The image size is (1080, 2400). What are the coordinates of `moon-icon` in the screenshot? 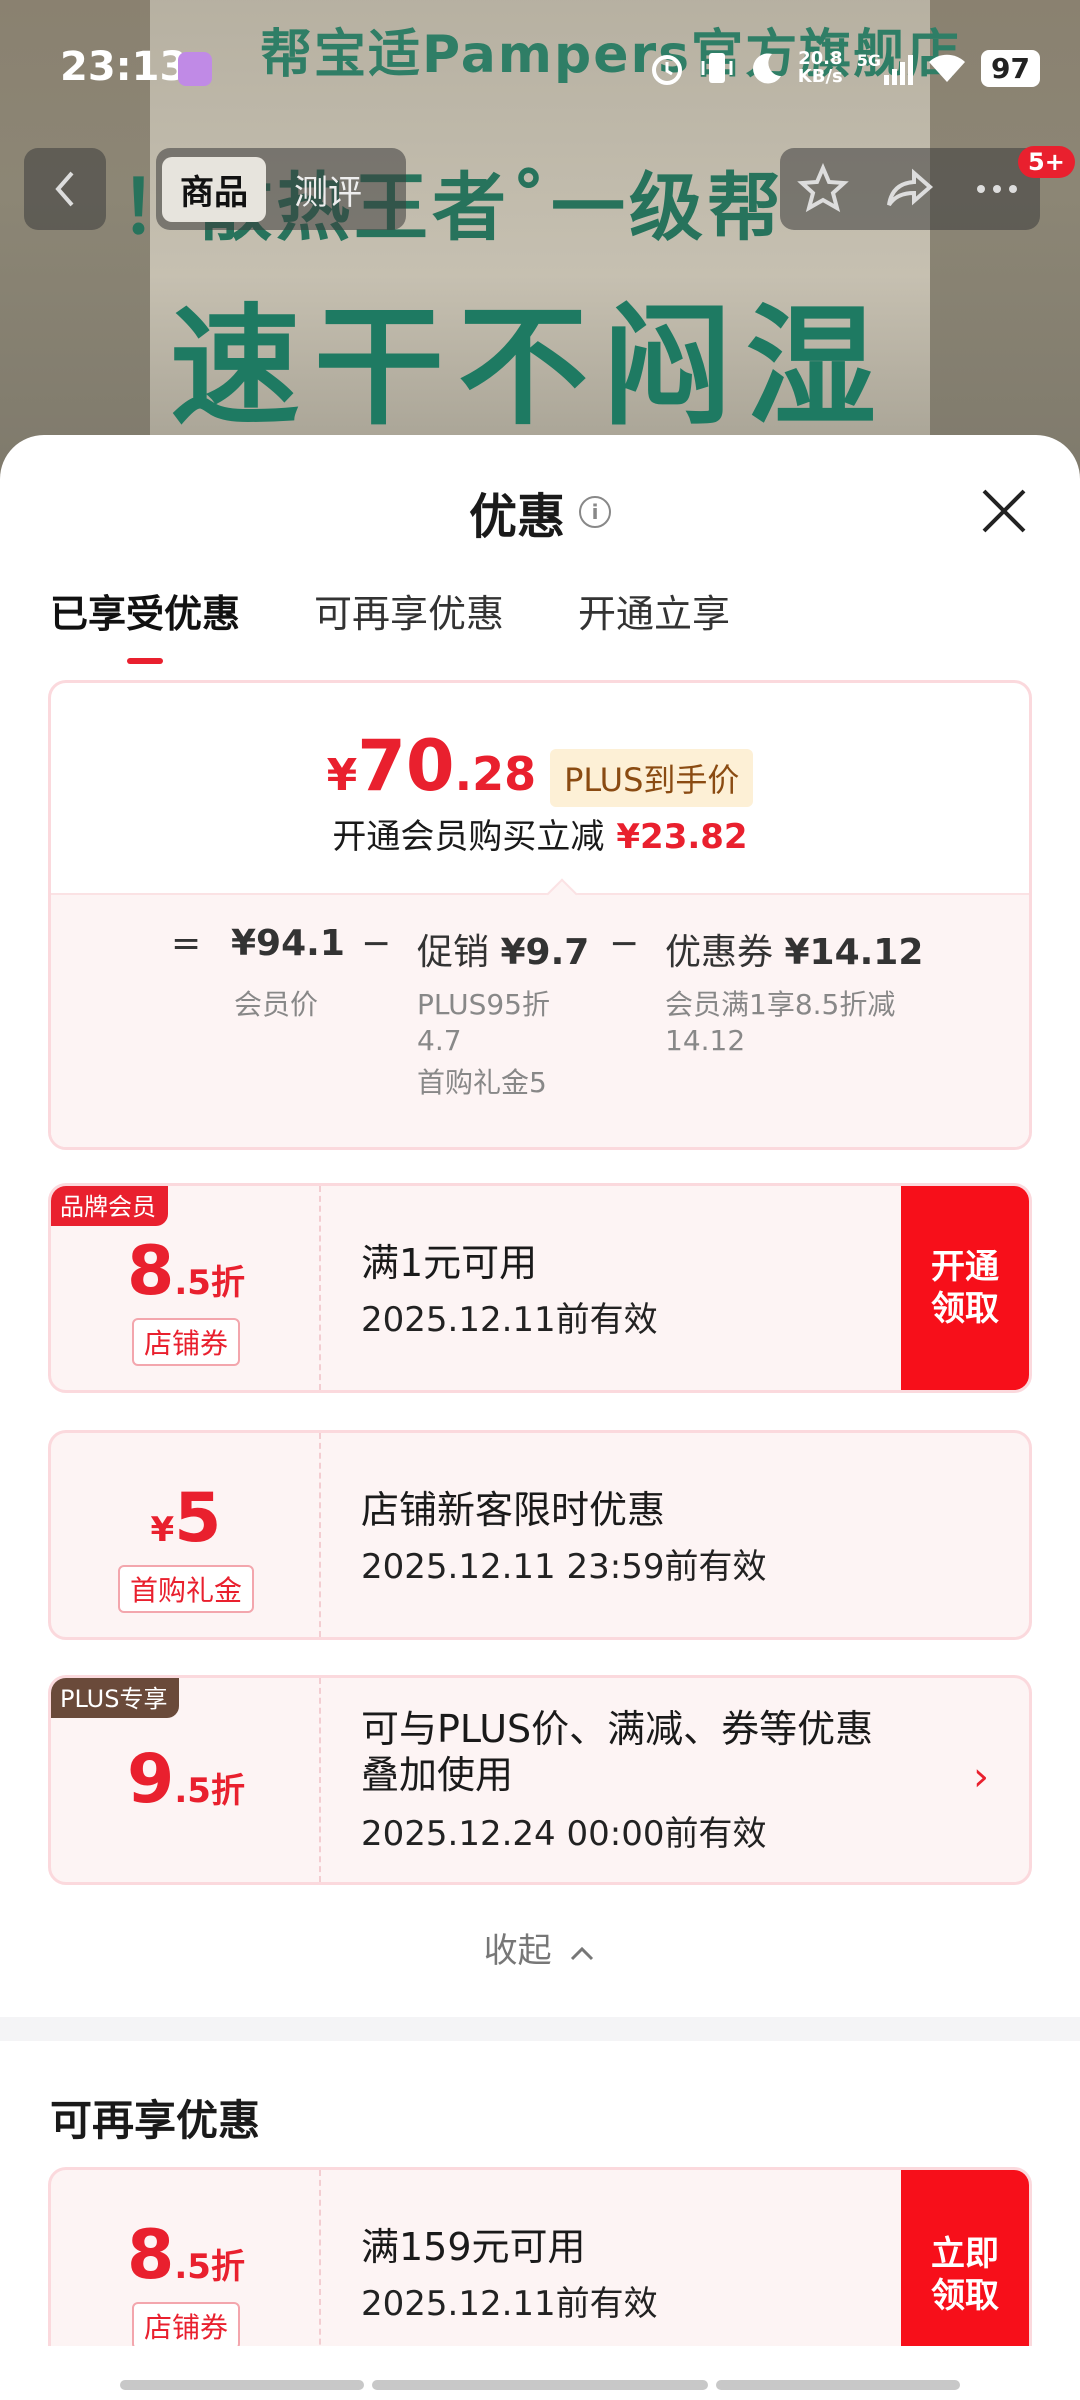 It's located at (766, 68).